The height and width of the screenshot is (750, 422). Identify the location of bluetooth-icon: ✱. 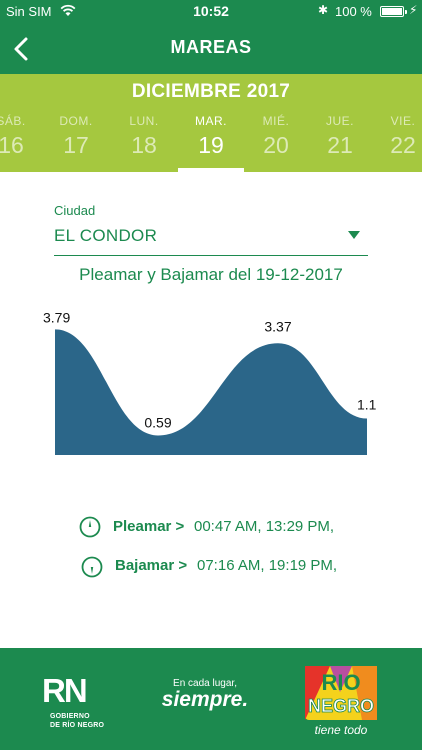
(323, 10).